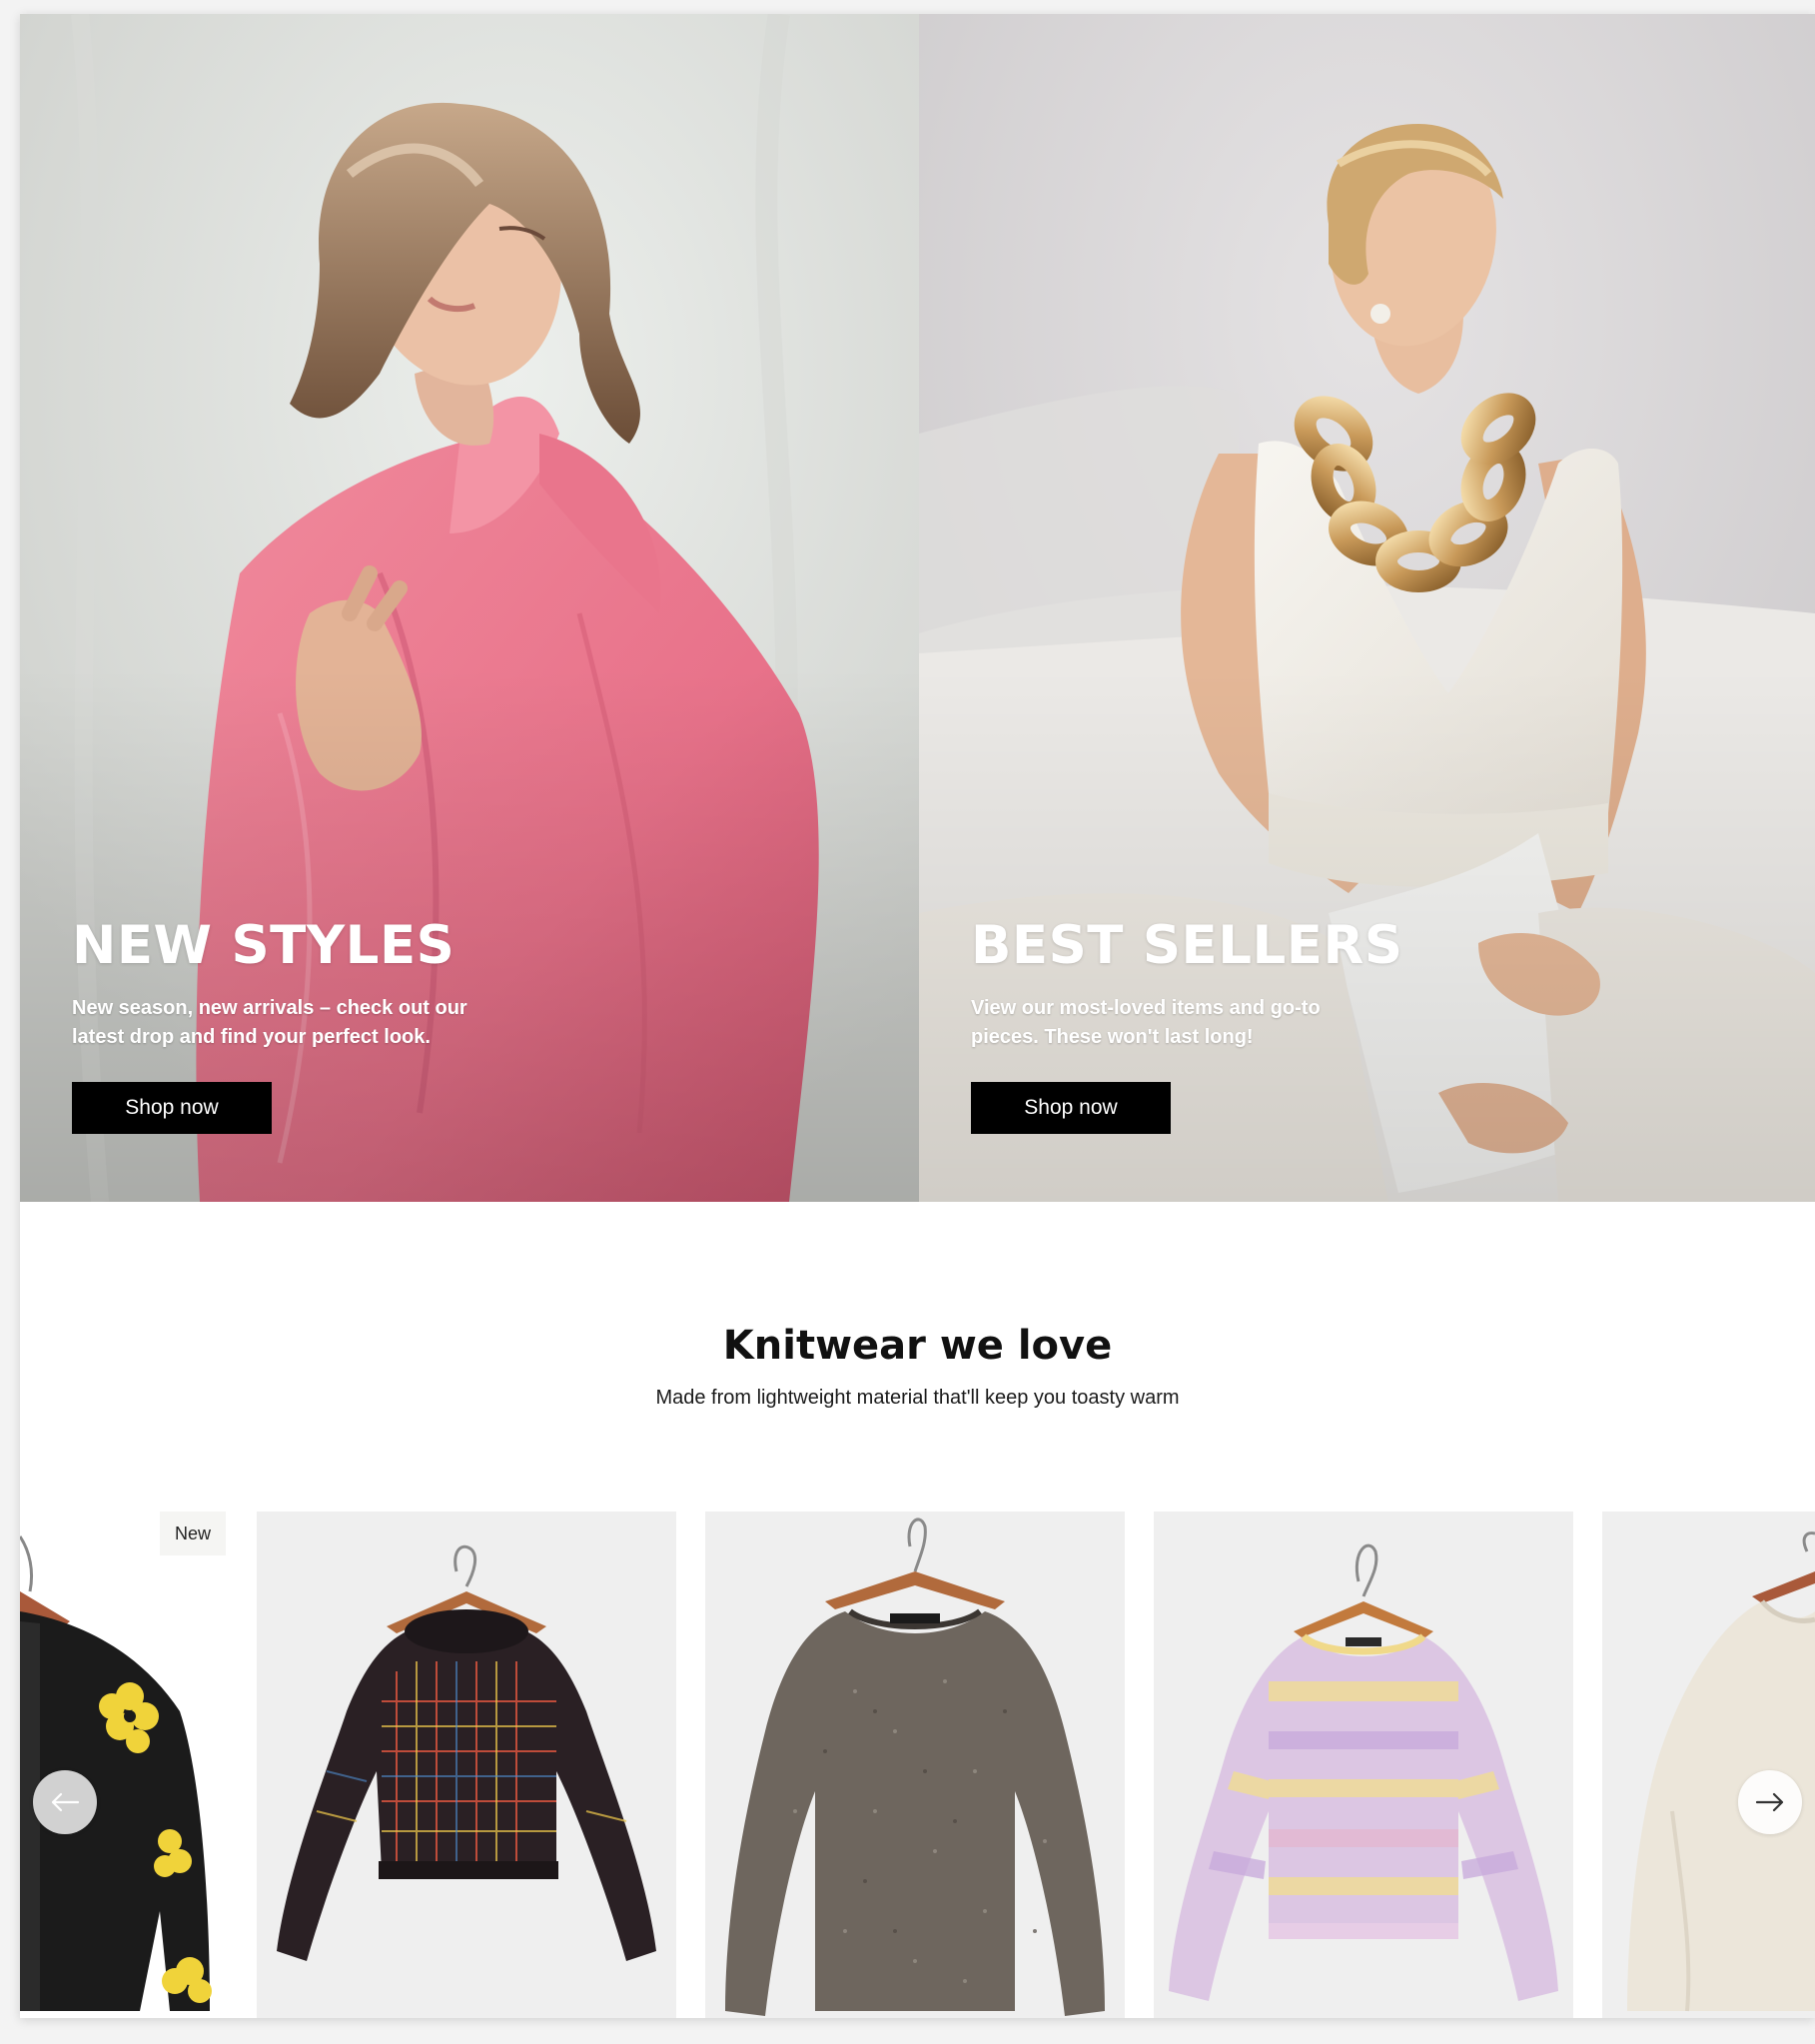 This screenshot has width=1815, height=2044. I want to click on arrow-right-icon, so click(1769, 1802).